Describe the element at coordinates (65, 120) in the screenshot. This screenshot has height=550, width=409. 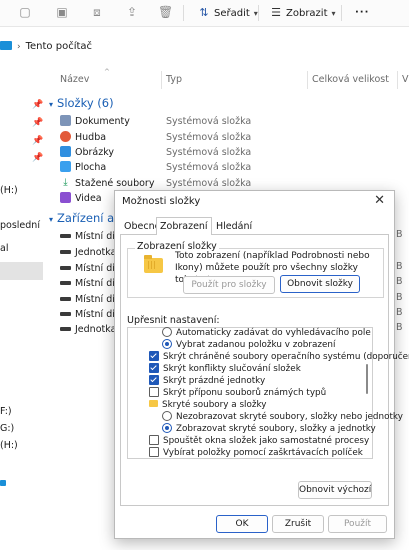
I see `documents-icon` at that location.